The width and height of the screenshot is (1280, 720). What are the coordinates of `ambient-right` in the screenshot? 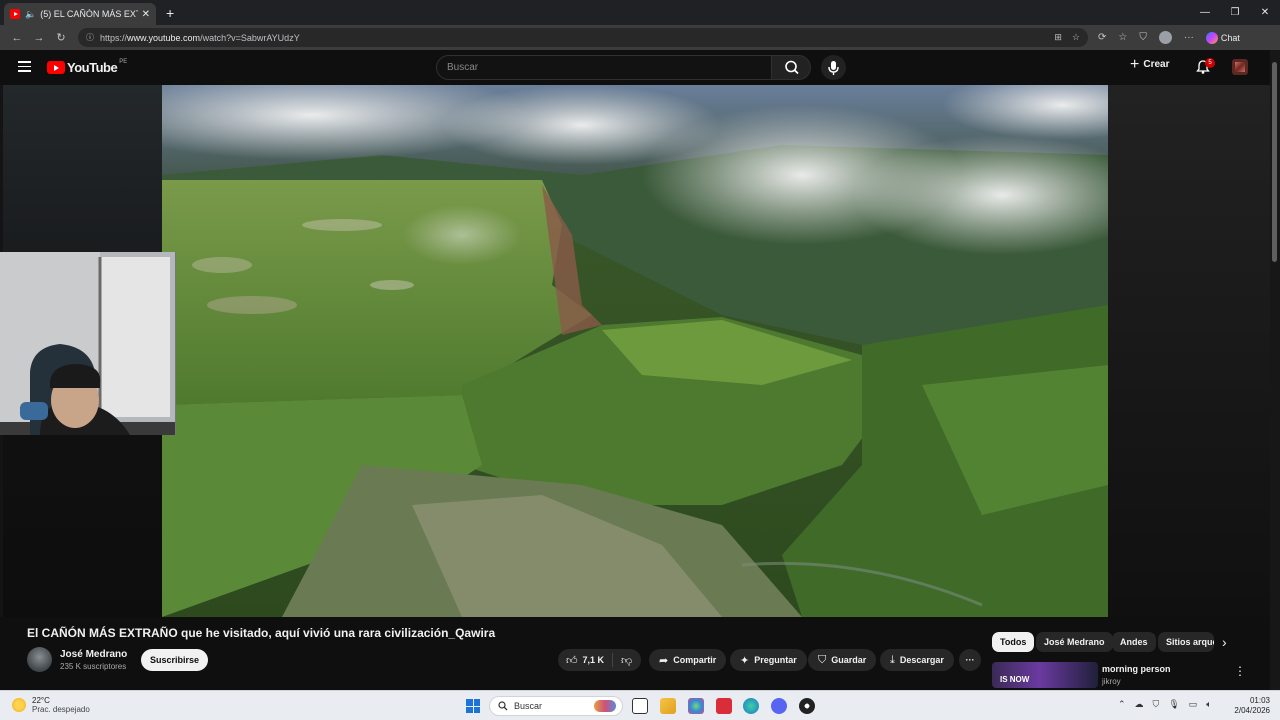 It's located at (1189, 351).